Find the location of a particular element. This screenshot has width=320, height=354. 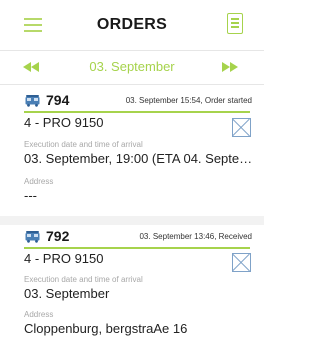

arrival-value: 03. September, 19:00 (ETA 04. September) is located at coordinates (139, 158).